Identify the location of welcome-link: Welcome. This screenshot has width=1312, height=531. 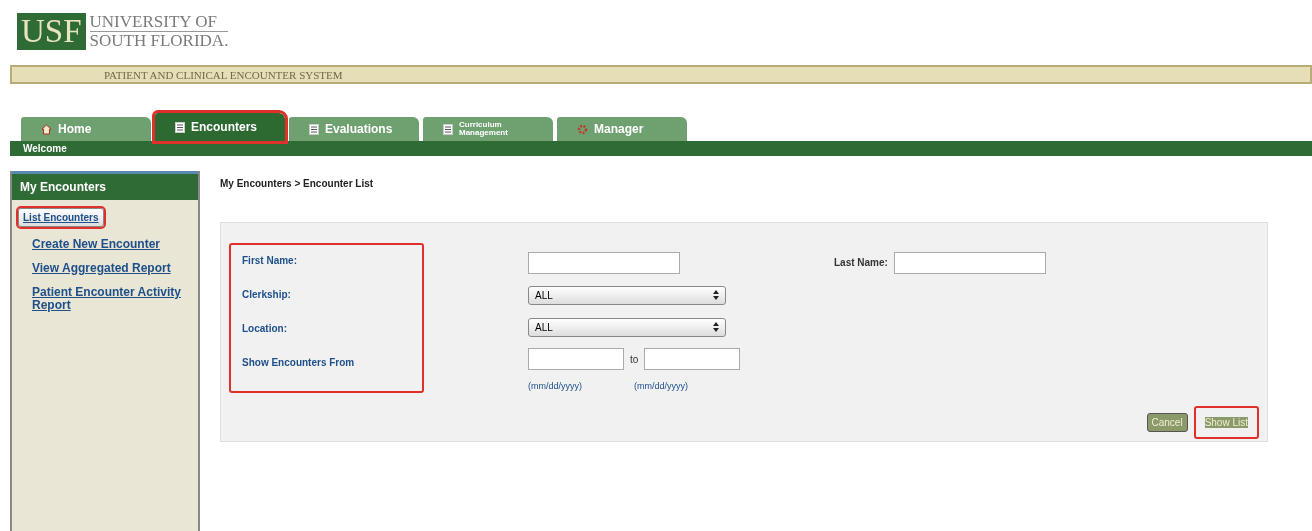
(45, 148).